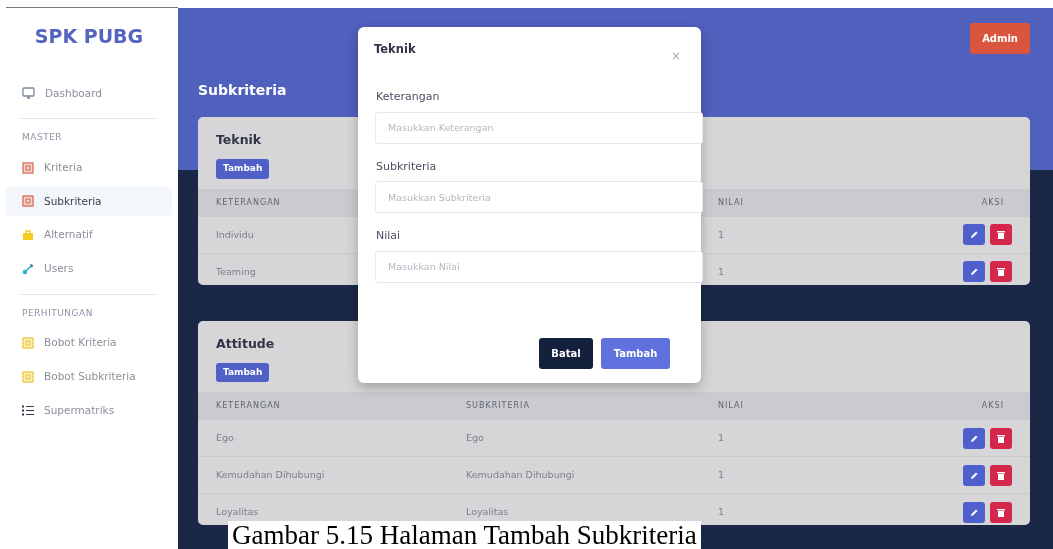  Describe the element at coordinates (89, 235) in the screenshot. I see `sidebar-item: Alternatif` at that location.